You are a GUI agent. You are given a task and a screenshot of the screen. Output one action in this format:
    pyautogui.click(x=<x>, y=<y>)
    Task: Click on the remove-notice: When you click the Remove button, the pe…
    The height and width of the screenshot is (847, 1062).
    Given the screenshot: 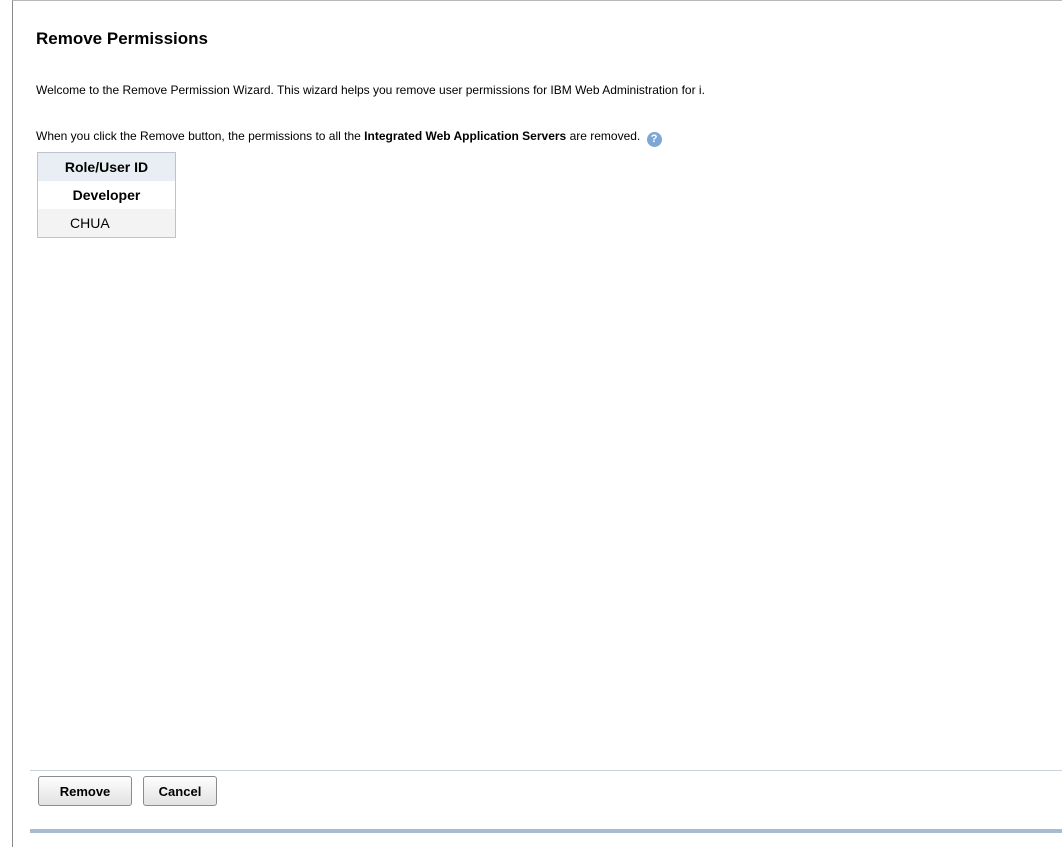 What is the action you would take?
    pyautogui.click(x=349, y=138)
    